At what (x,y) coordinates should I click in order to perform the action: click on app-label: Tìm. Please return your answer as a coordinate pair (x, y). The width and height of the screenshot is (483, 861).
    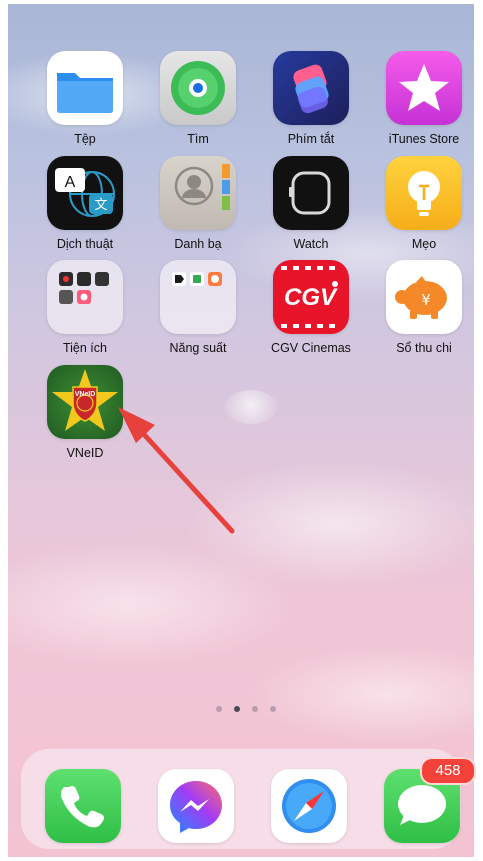
    Looking at the image, I should click on (198, 139).